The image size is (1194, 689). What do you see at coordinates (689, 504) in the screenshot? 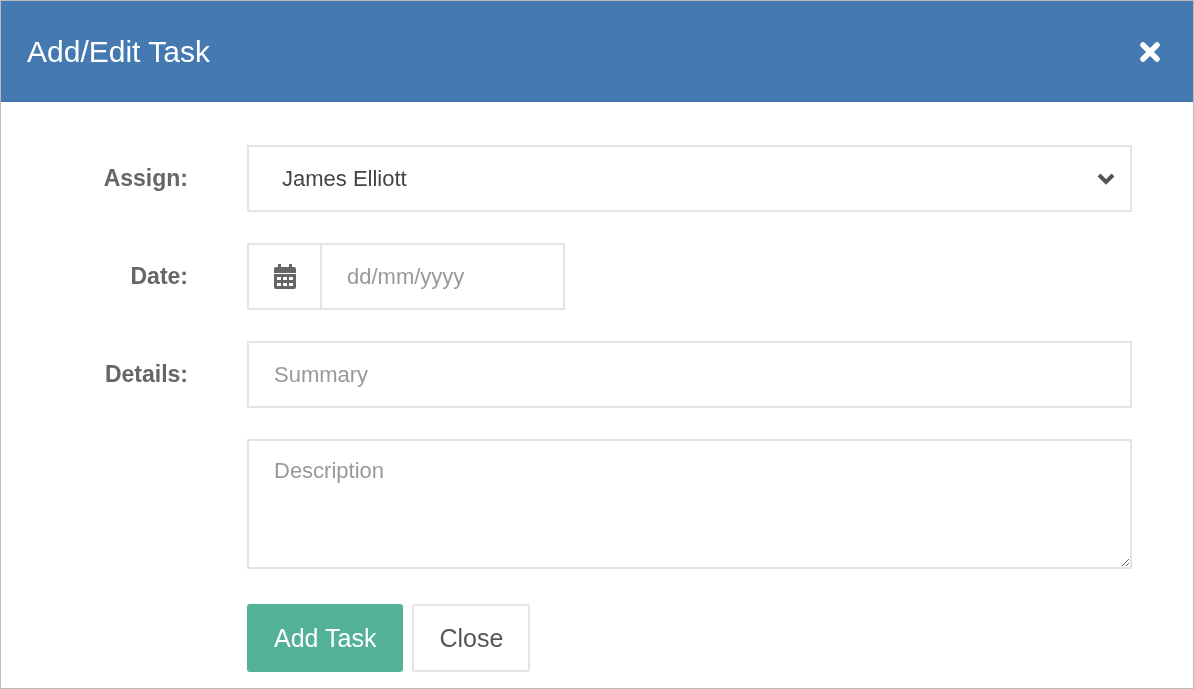
I see `description-field: Description` at bounding box center [689, 504].